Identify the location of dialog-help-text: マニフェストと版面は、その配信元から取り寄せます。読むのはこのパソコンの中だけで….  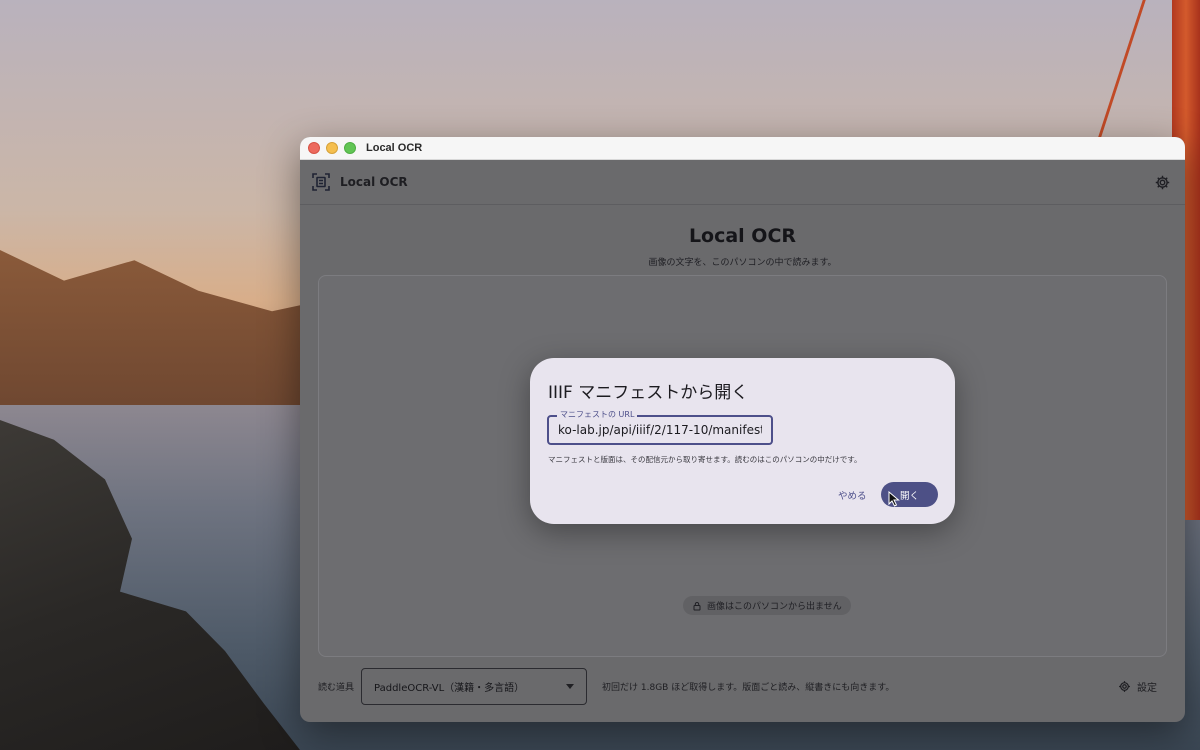
(705, 459).